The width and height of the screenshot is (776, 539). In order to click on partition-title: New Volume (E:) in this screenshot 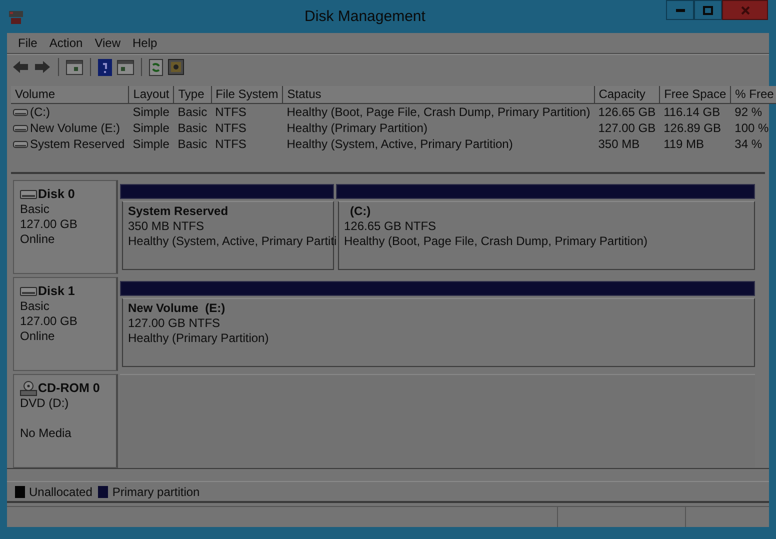, I will do `click(177, 308)`.